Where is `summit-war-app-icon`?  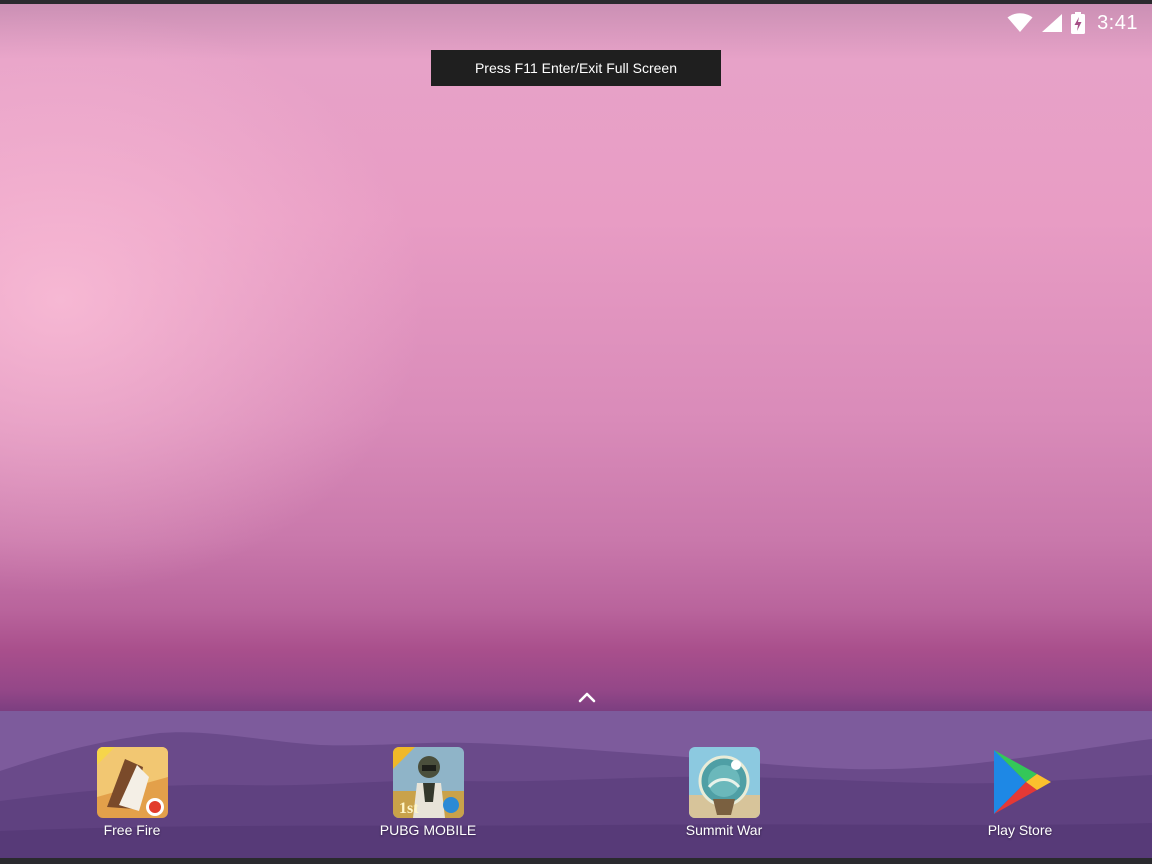 summit-war-app-icon is located at coordinates (724, 782).